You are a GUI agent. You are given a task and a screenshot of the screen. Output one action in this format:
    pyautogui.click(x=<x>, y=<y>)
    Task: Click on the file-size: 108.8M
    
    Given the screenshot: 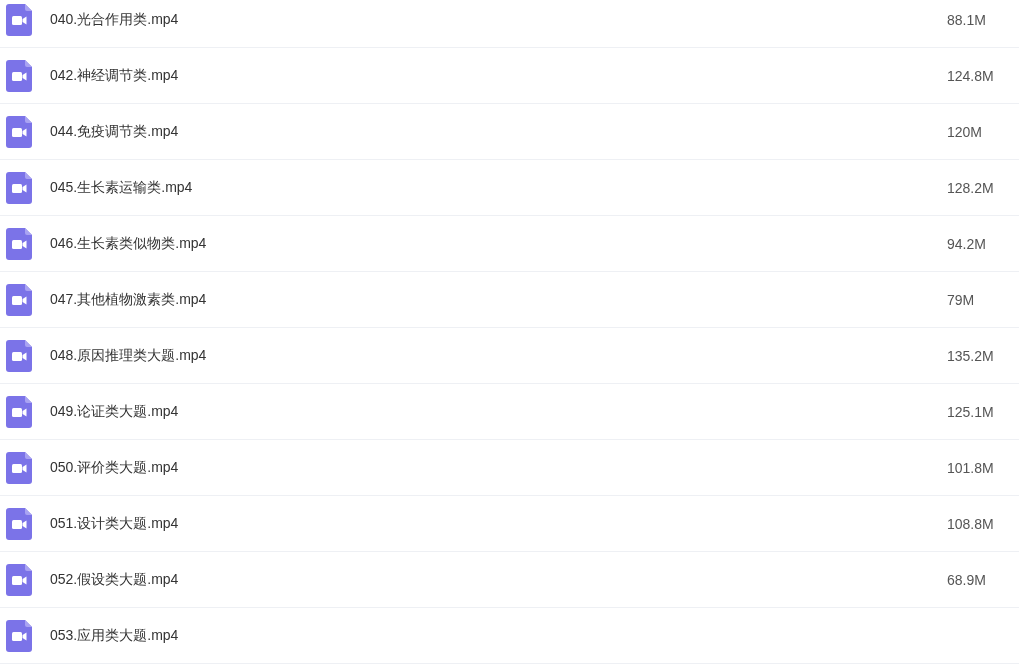 What is the action you would take?
    pyautogui.click(x=971, y=523)
    